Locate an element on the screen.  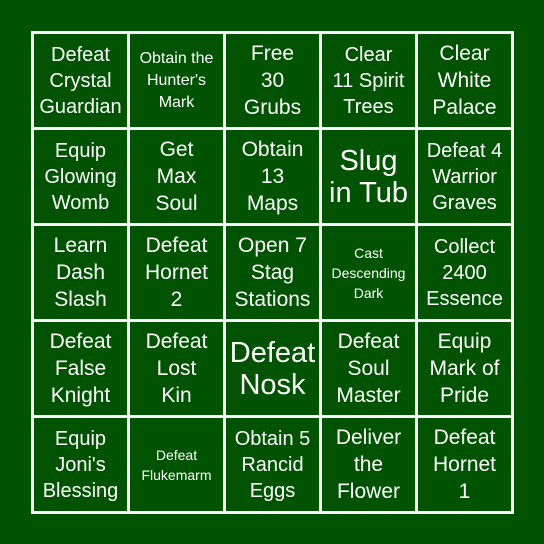
cell-label: Equip Glowing Womb is located at coordinates (80, 176).